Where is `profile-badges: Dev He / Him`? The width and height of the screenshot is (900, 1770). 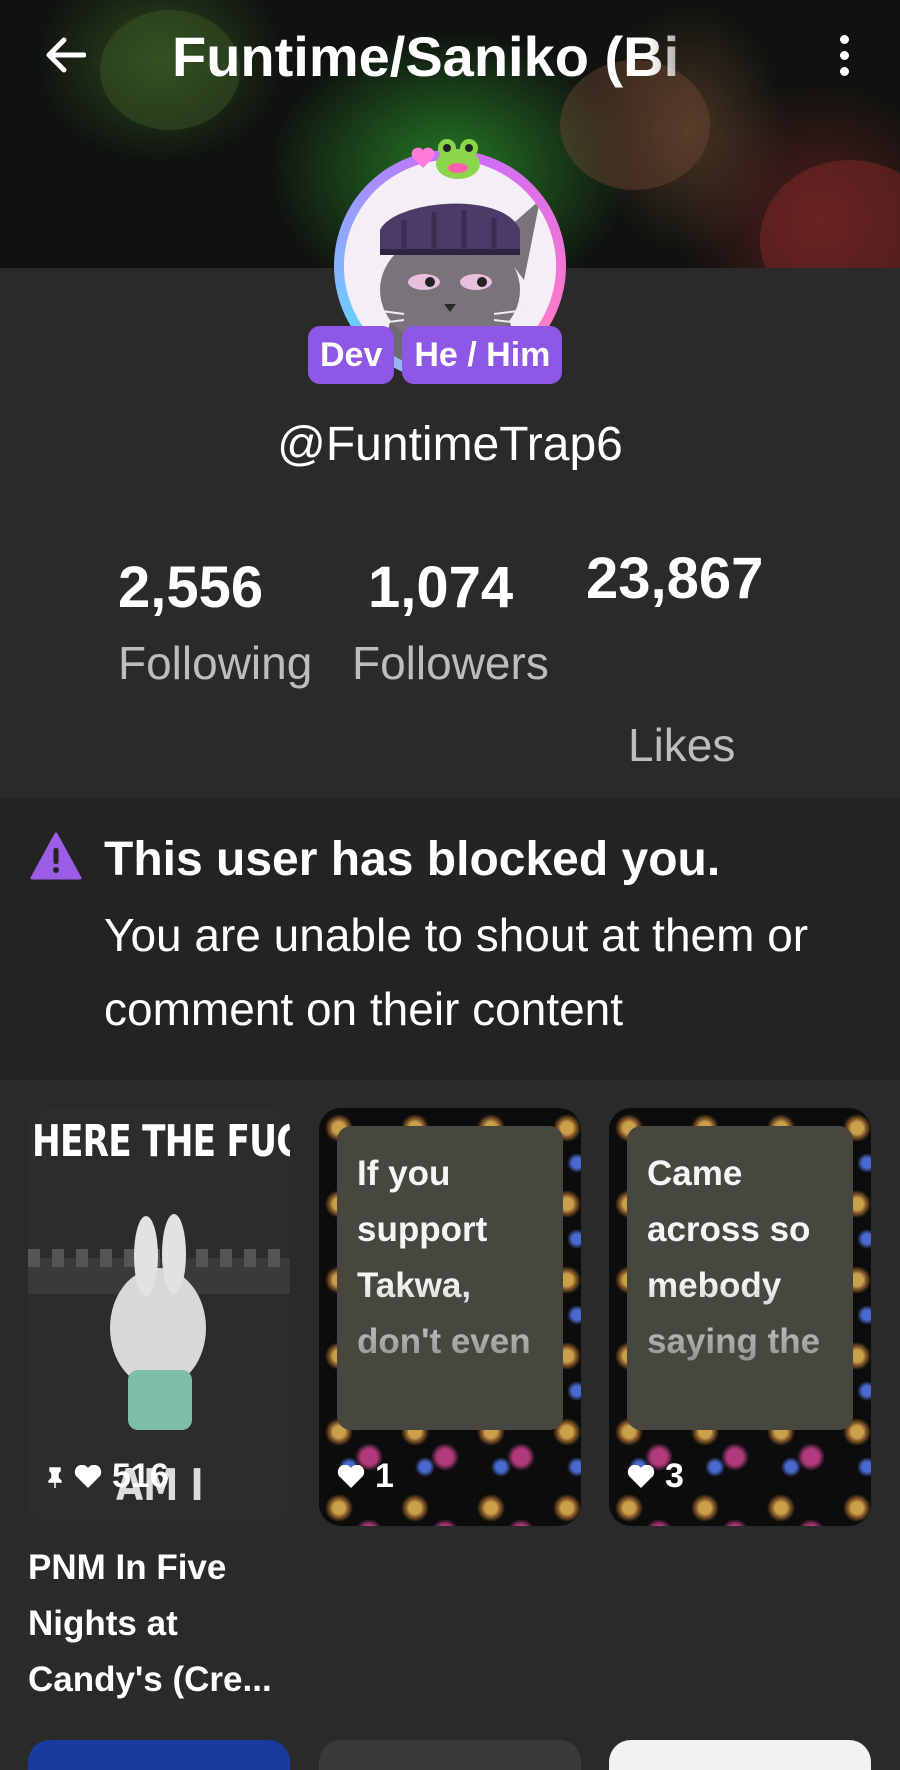 profile-badges: Dev He / Him is located at coordinates (435, 355).